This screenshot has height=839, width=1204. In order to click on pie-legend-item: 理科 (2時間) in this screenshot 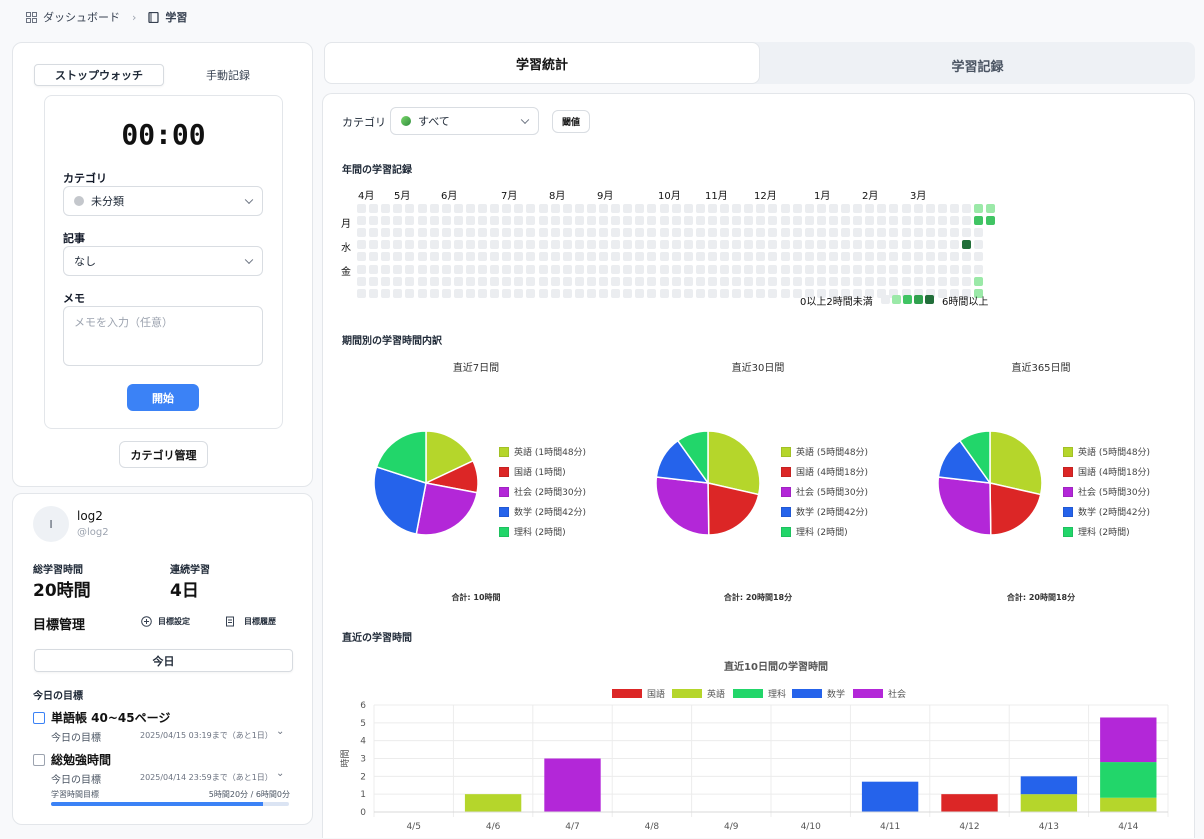, I will do `click(814, 531)`.